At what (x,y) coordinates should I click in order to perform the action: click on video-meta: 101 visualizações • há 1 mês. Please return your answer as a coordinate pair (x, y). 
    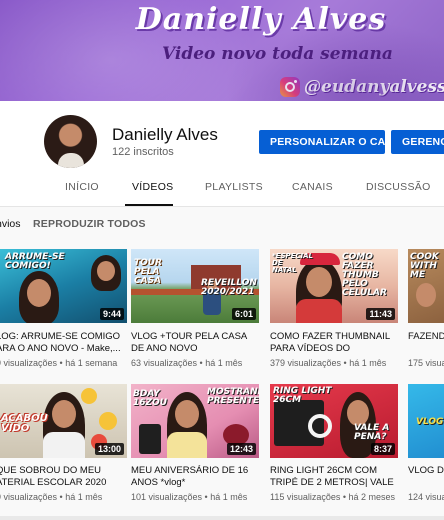
    Looking at the image, I should click on (189, 497).